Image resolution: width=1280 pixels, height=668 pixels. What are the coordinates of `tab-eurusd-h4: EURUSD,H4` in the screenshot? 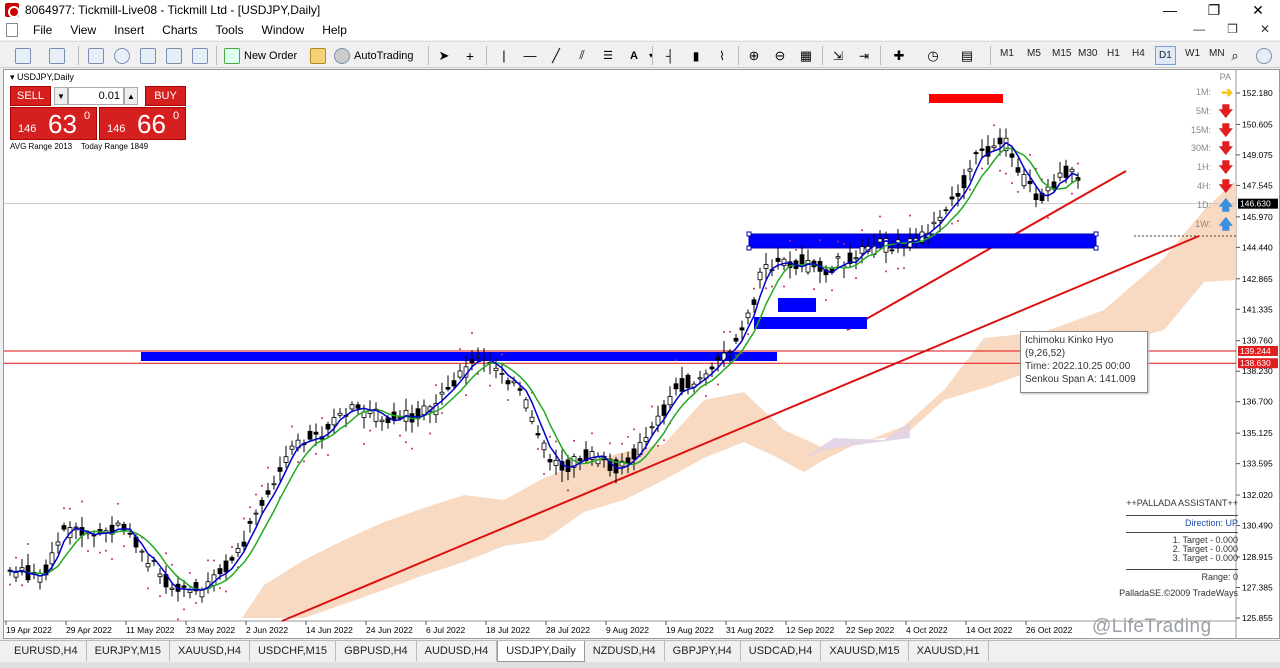 It's located at (46, 651).